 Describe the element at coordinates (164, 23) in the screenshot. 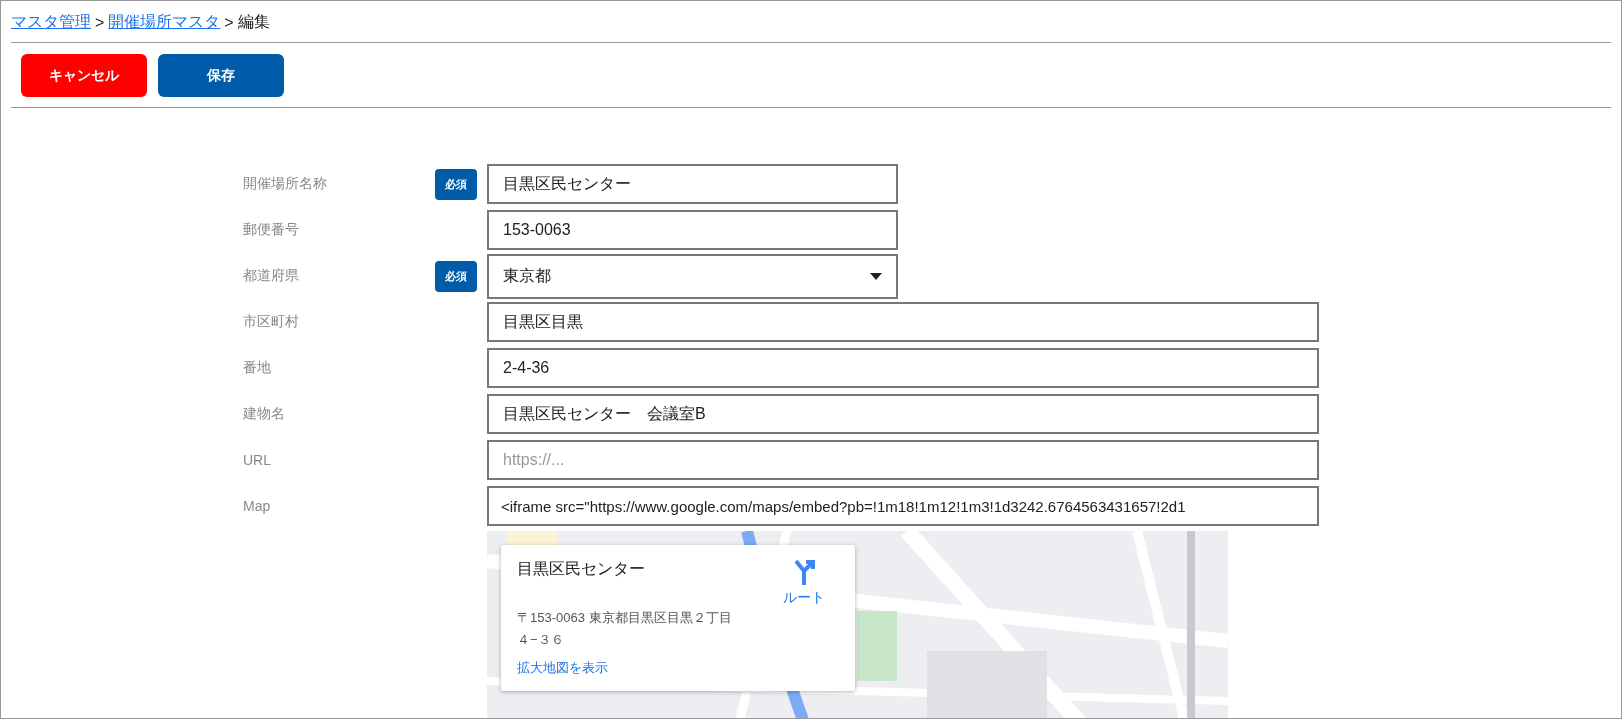

I see `breadcrumb-link: 開催場所マスタ` at that location.